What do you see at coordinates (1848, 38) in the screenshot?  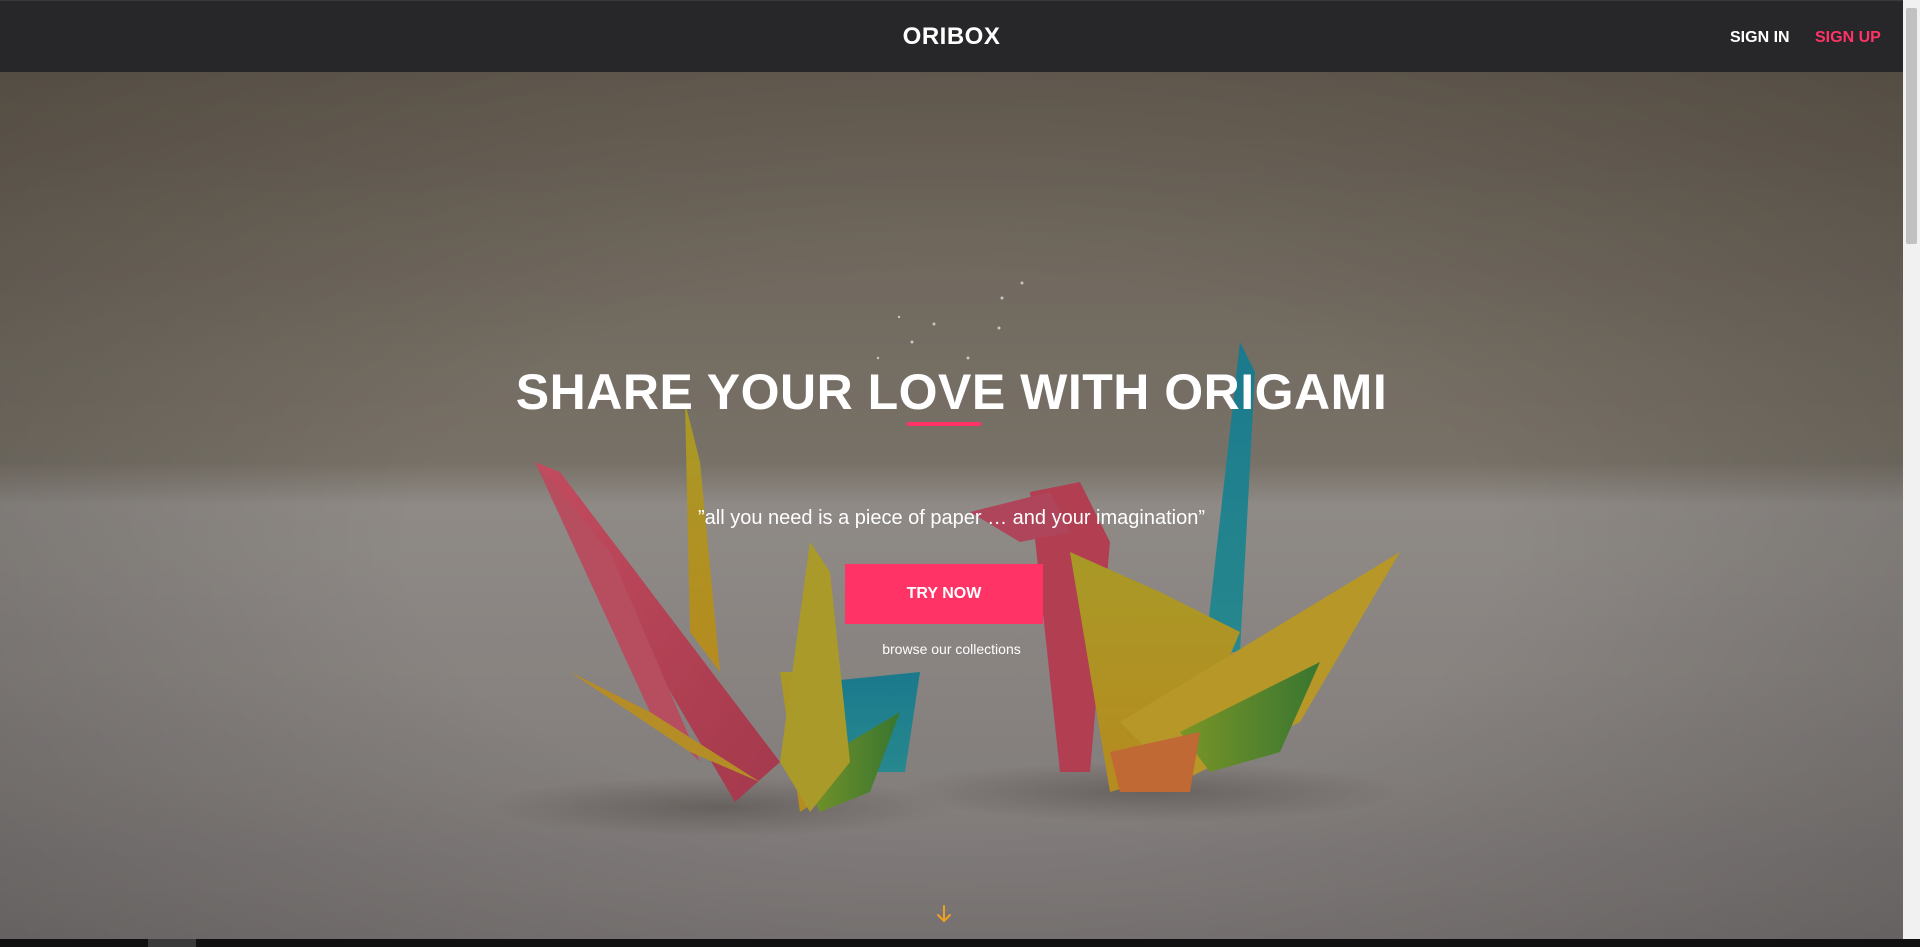 I see `sign-up-link: SIGN UP` at bounding box center [1848, 38].